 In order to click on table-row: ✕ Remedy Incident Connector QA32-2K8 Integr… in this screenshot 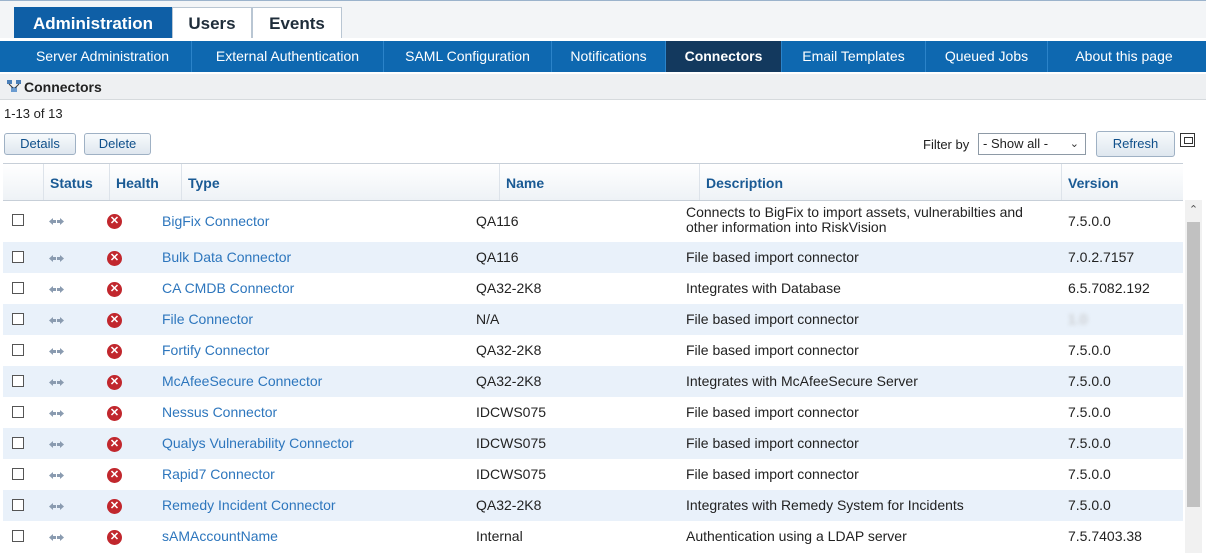, I will do `click(593, 505)`.